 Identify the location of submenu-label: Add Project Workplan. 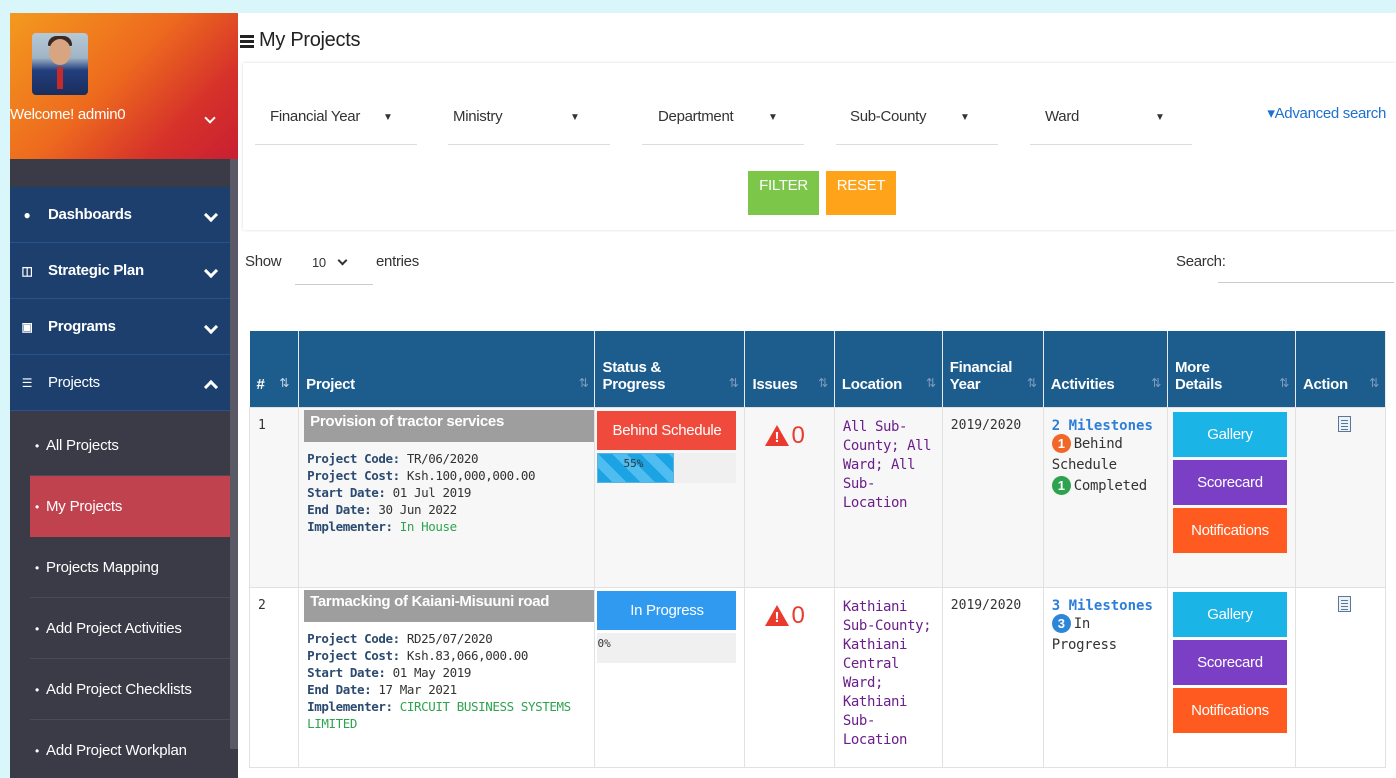
(116, 750).